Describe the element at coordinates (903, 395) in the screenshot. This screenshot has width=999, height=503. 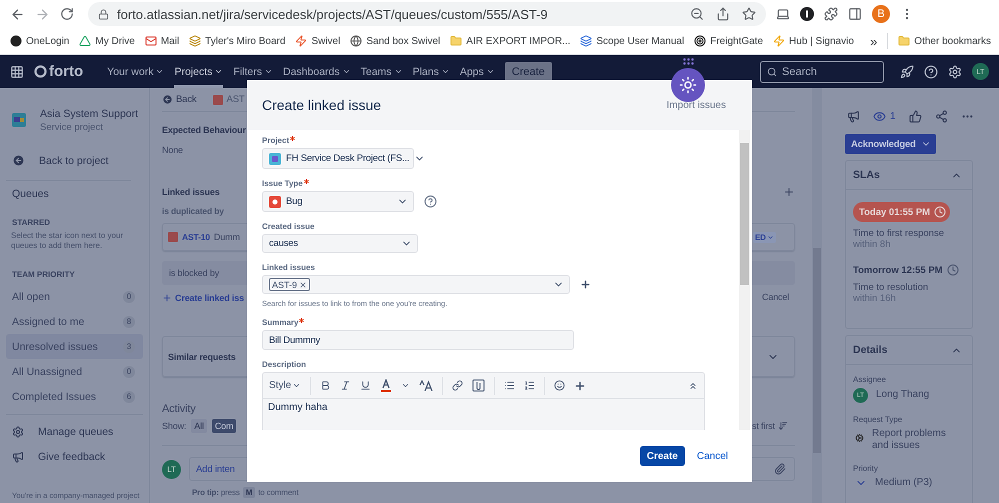
I see `assignee-name: Long Thang` at that location.